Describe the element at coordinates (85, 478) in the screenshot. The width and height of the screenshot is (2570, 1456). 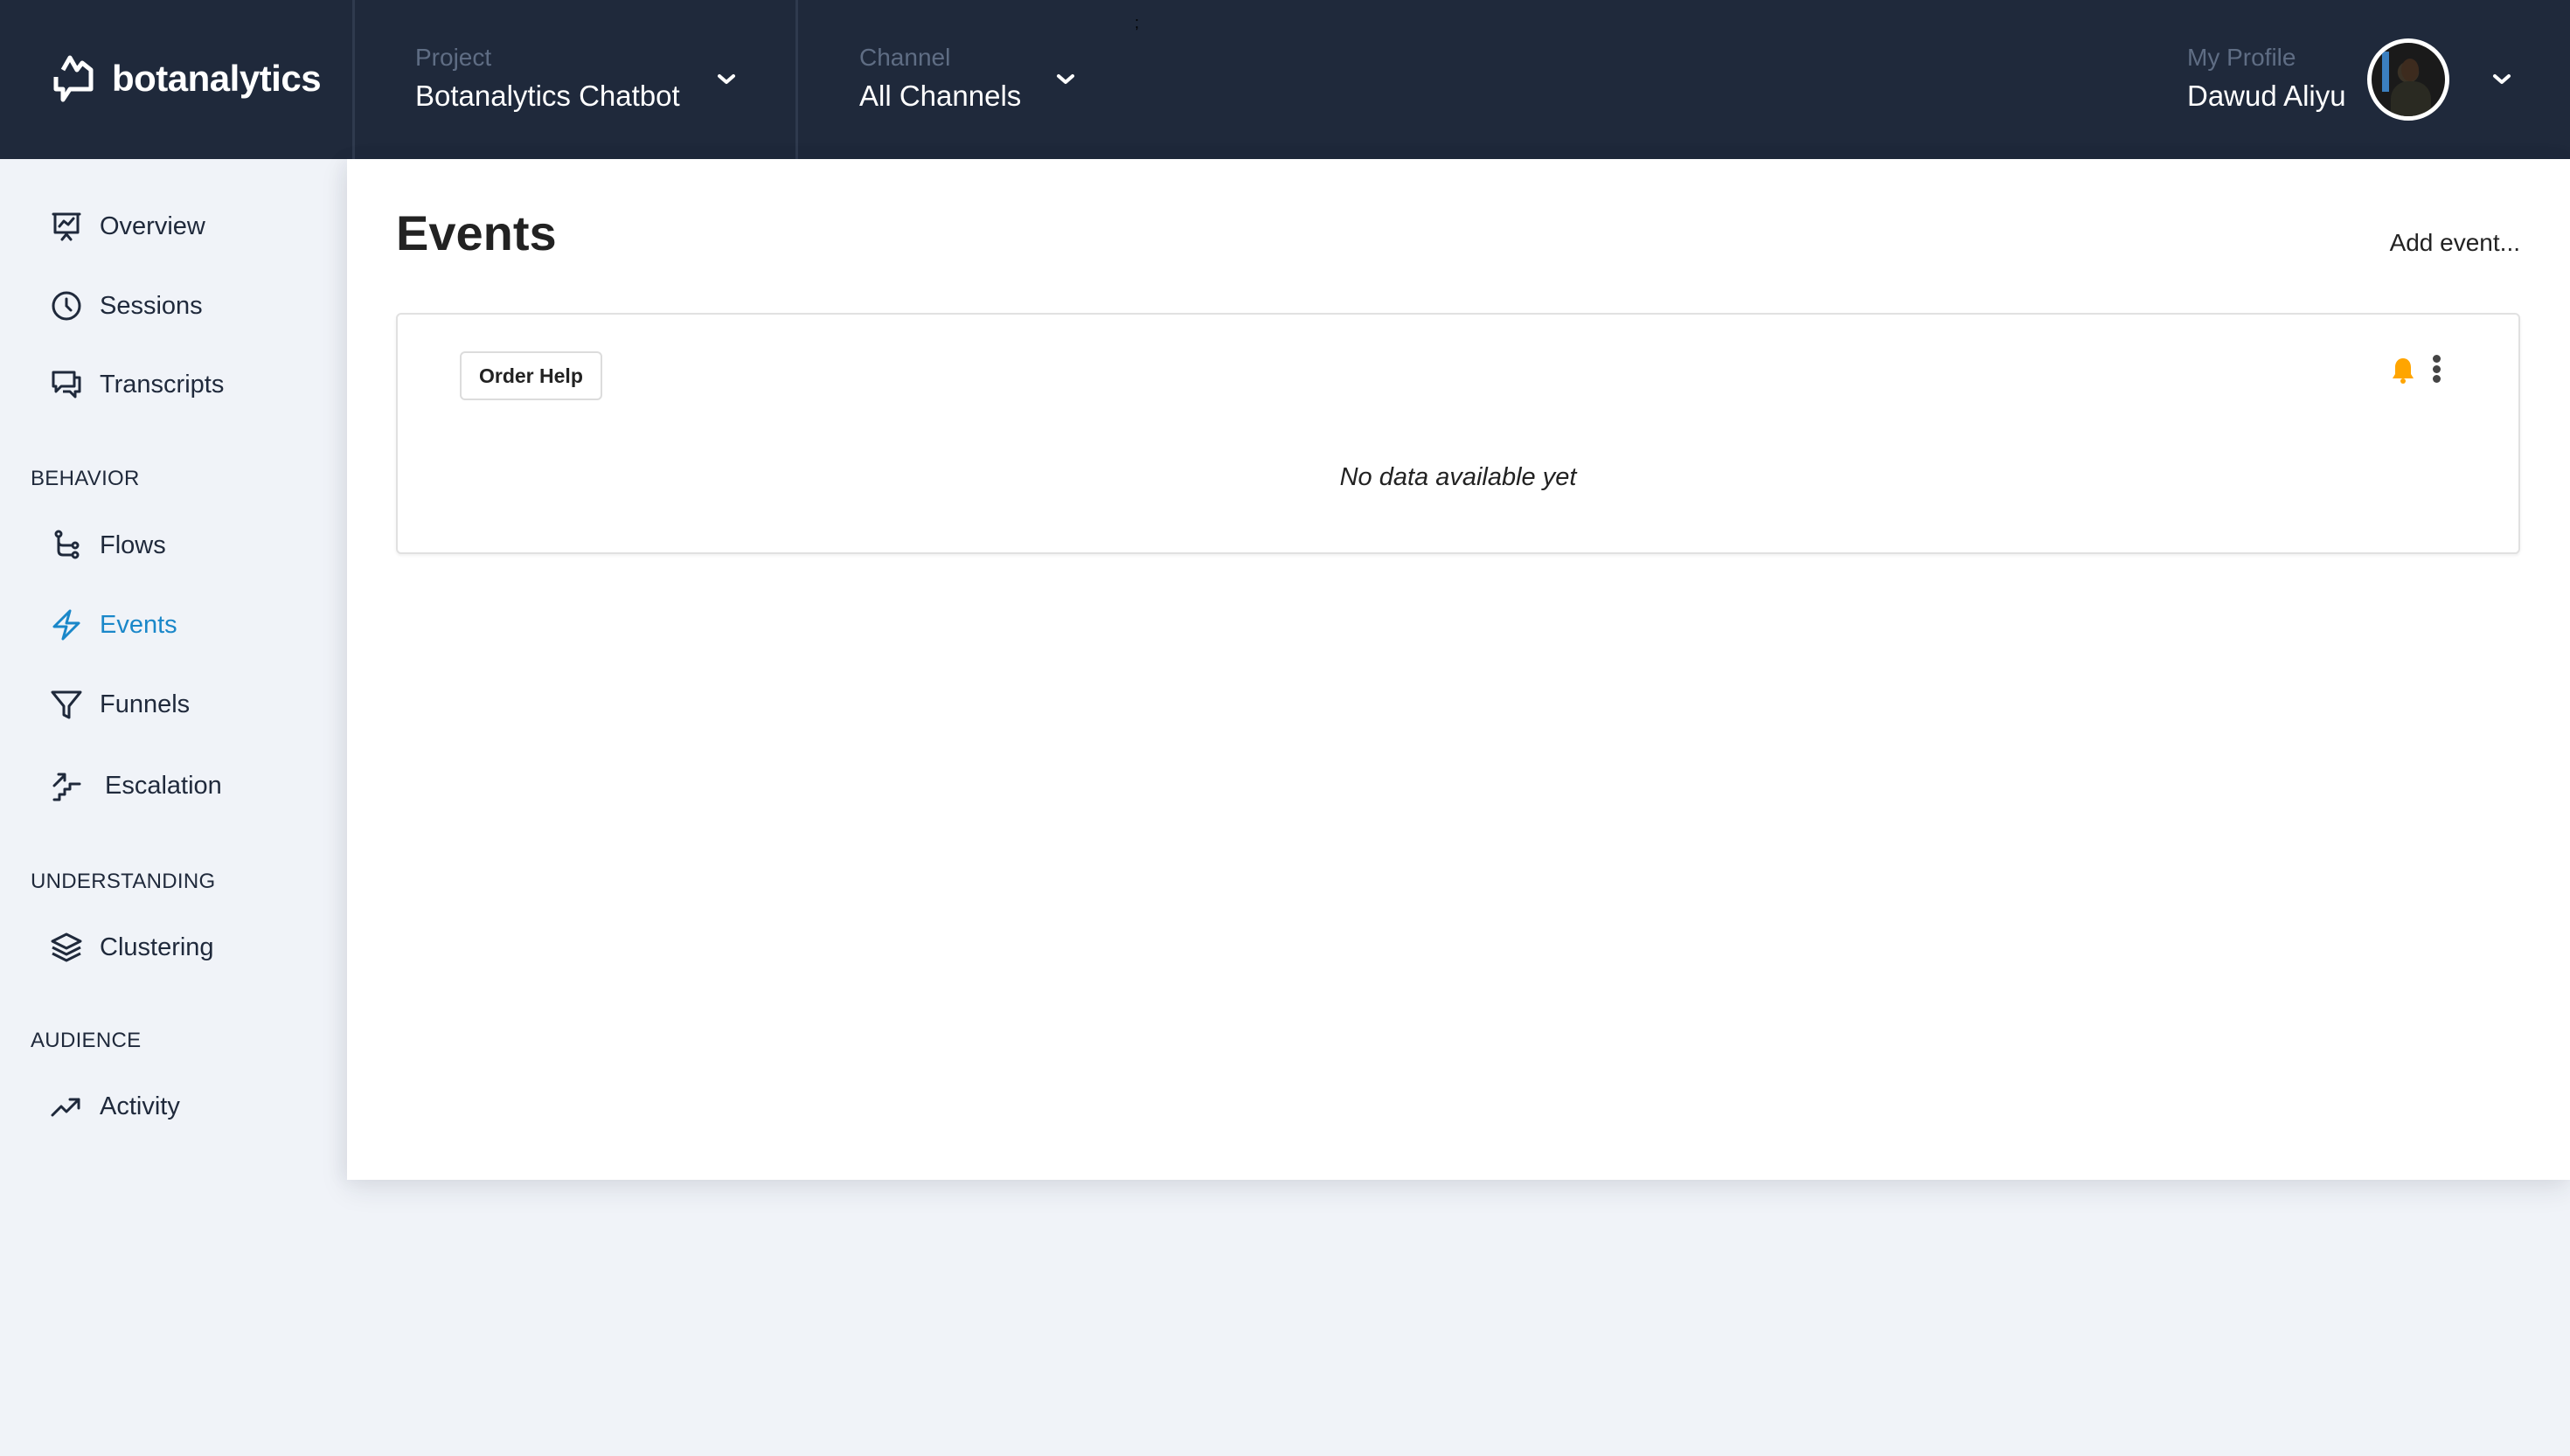
I see `section-title-behavior: BEHAVIOR` at that location.